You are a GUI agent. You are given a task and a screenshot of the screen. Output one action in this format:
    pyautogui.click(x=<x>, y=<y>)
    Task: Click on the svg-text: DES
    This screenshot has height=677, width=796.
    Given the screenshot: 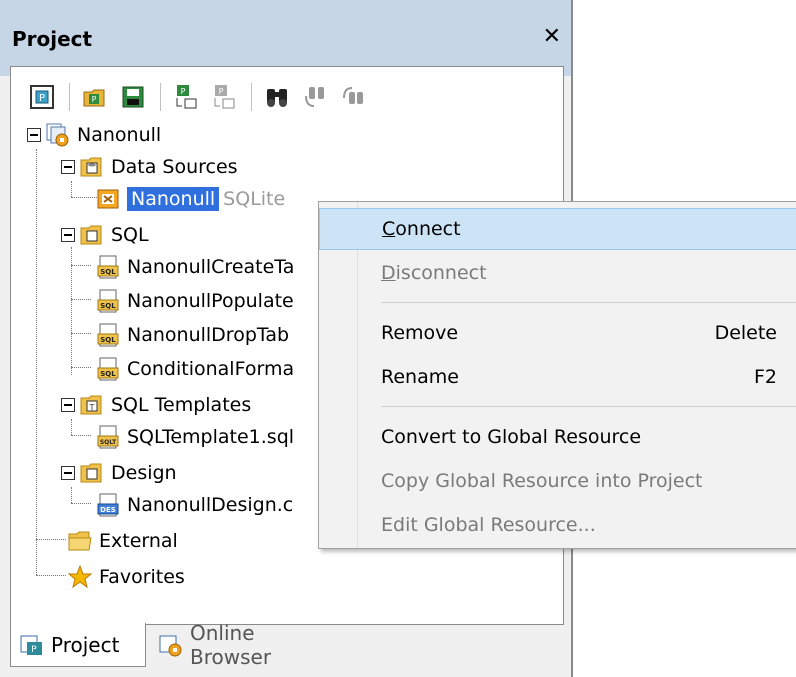 What is the action you would take?
    pyautogui.click(x=108, y=510)
    